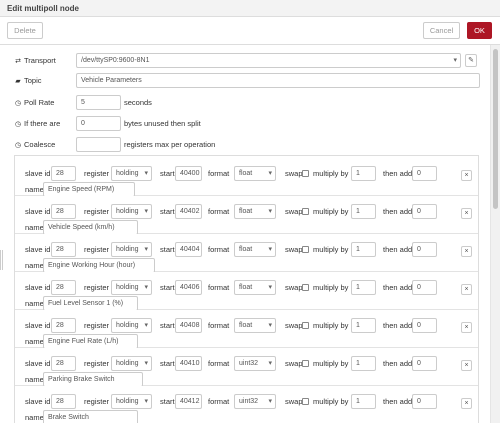 The width and height of the screenshot is (500, 423). Describe the element at coordinates (90, 416) in the screenshot. I see `name-input: Brake Switch` at that location.